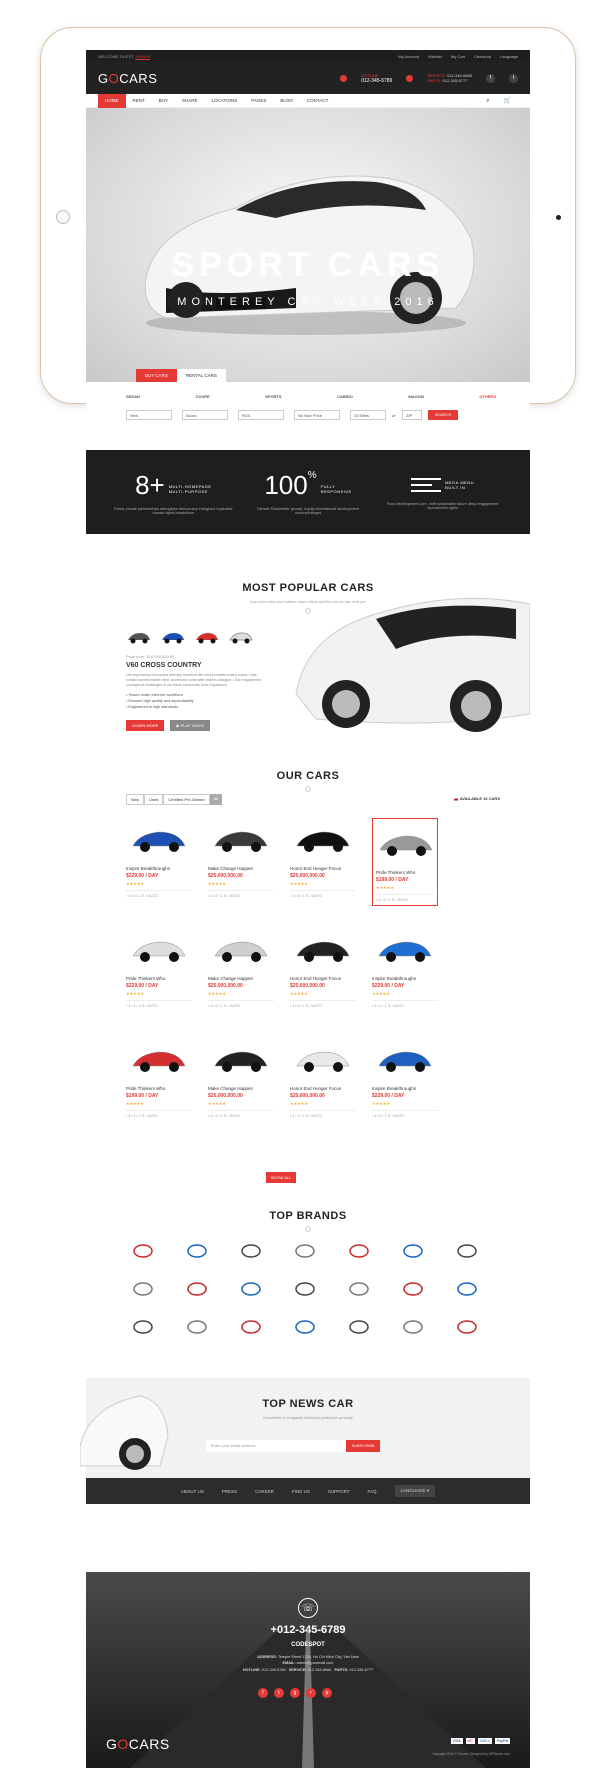 Image resolution: width=616 pixels, height=1783 pixels. Describe the element at coordinates (273, 396) in the screenshot. I see `type-sports: SPORTS` at that location.